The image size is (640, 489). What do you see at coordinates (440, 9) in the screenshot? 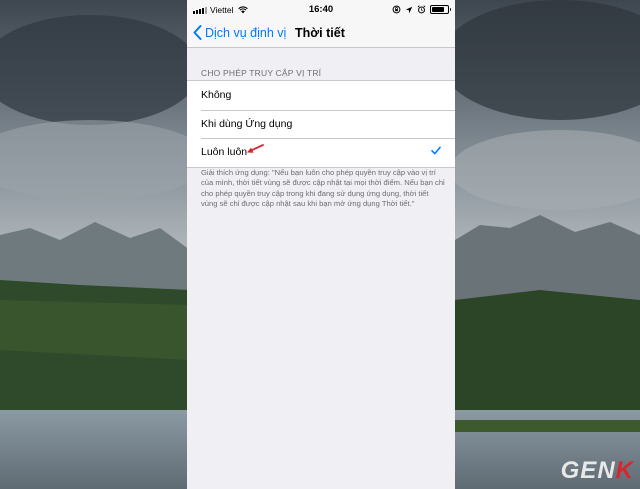
I see `battery-icon` at bounding box center [440, 9].